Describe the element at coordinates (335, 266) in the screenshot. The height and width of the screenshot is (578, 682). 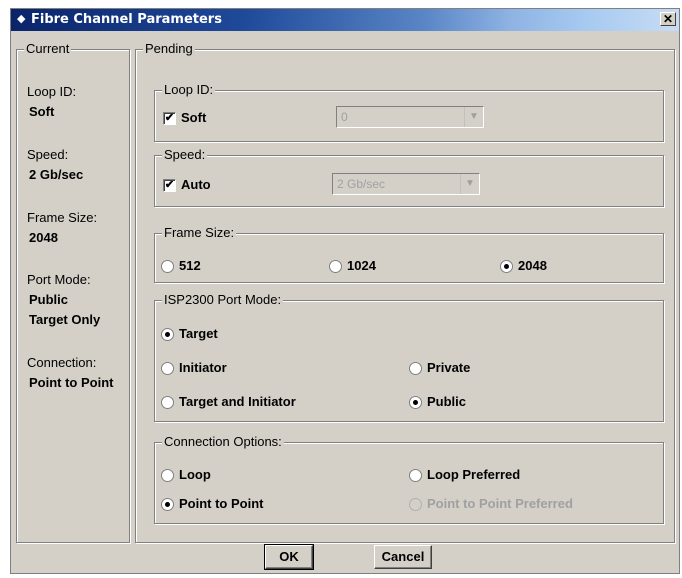
I see `frame-size-1024-radio` at that location.